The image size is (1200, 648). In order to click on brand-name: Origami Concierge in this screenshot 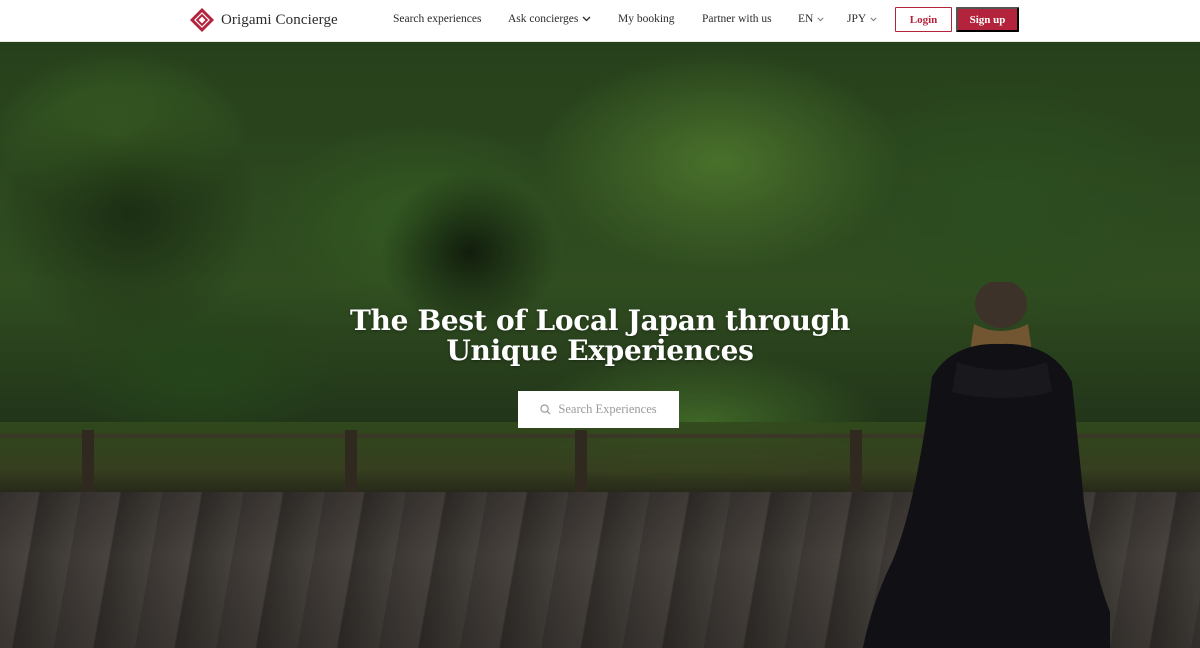, I will do `click(279, 19)`.